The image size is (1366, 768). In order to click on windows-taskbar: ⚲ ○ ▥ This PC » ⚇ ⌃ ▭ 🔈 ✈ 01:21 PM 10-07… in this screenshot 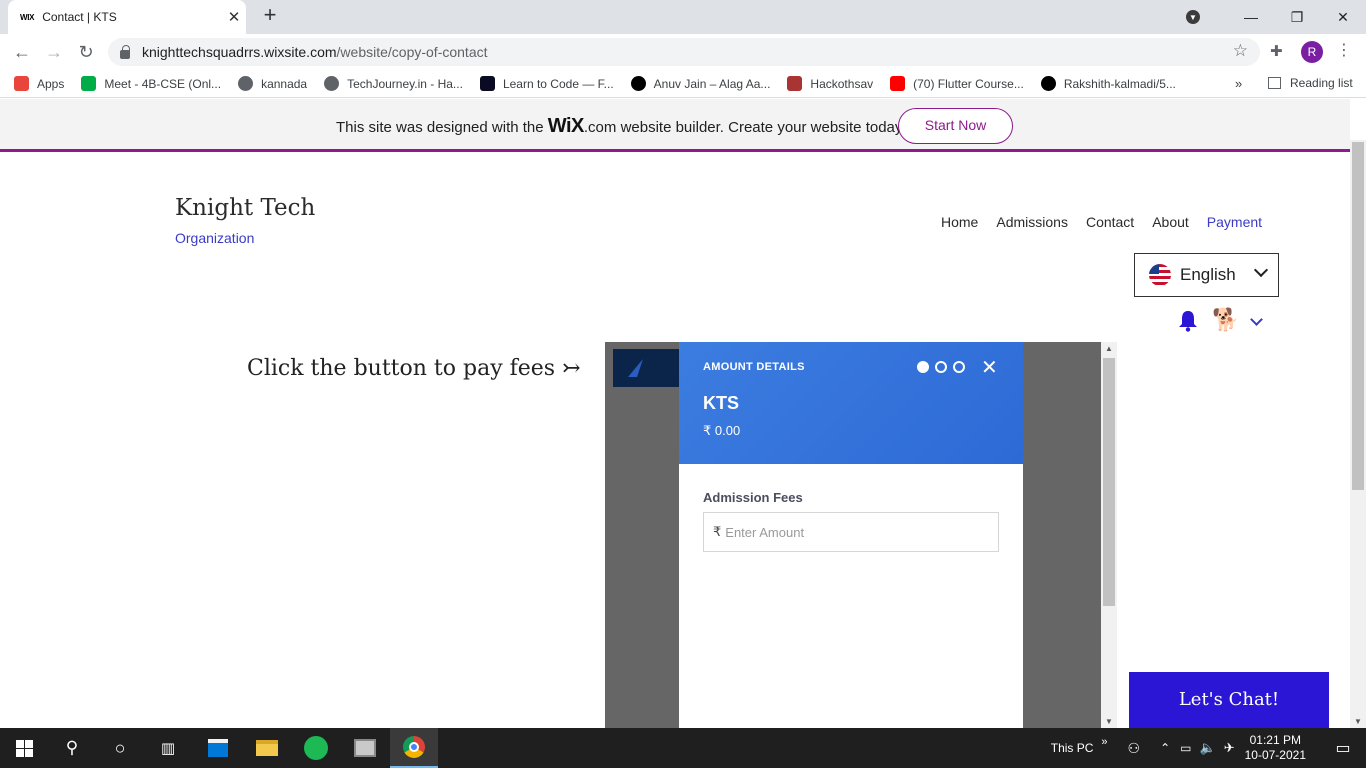, I will do `click(683, 748)`.